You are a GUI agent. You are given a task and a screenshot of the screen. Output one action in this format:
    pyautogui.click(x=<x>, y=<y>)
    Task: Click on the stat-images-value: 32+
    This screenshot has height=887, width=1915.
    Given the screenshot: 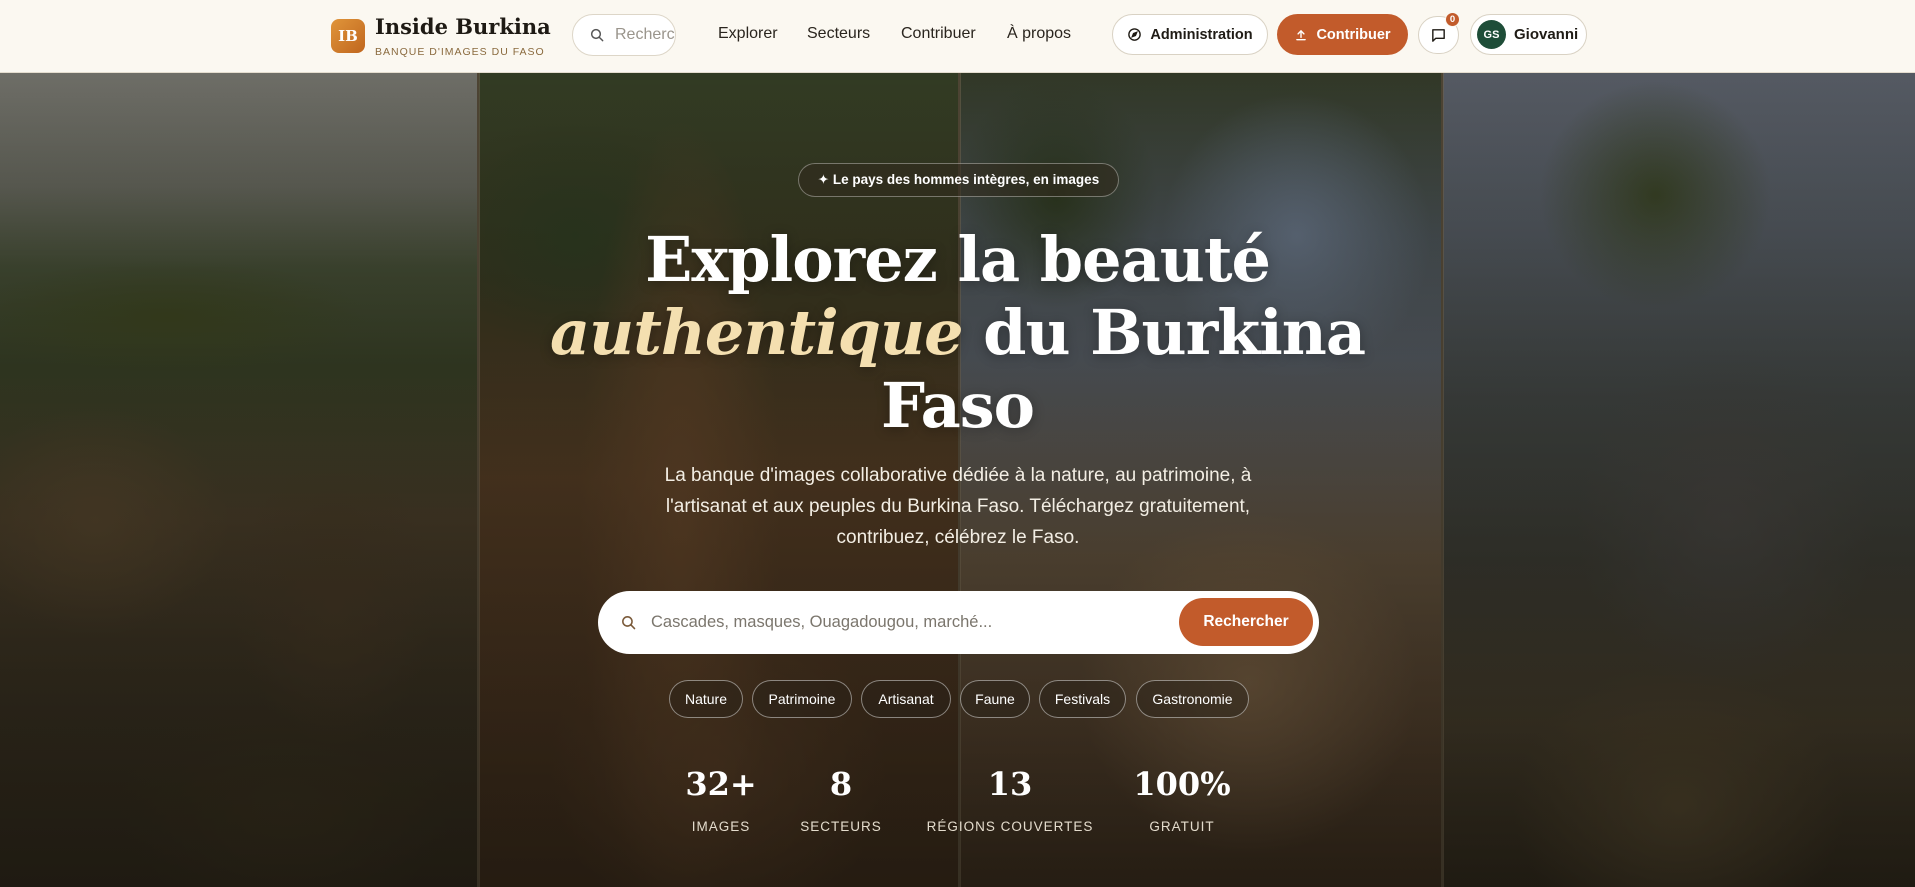 What is the action you would take?
    pyautogui.click(x=721, y=784)
    